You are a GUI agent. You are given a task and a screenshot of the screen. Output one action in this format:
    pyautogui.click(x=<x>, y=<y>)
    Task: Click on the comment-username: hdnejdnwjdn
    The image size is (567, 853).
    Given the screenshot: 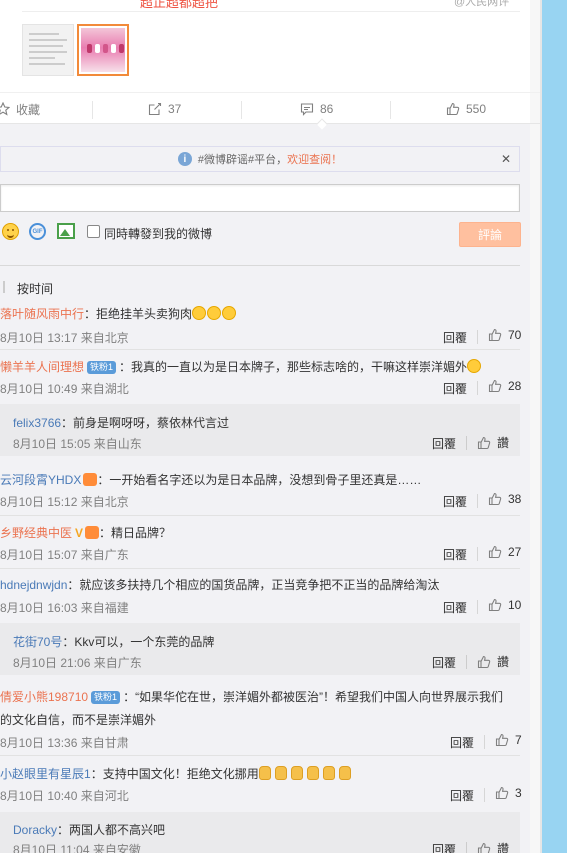 What is the action you would take?
    pyautogui.click(x=33, y=585)
    